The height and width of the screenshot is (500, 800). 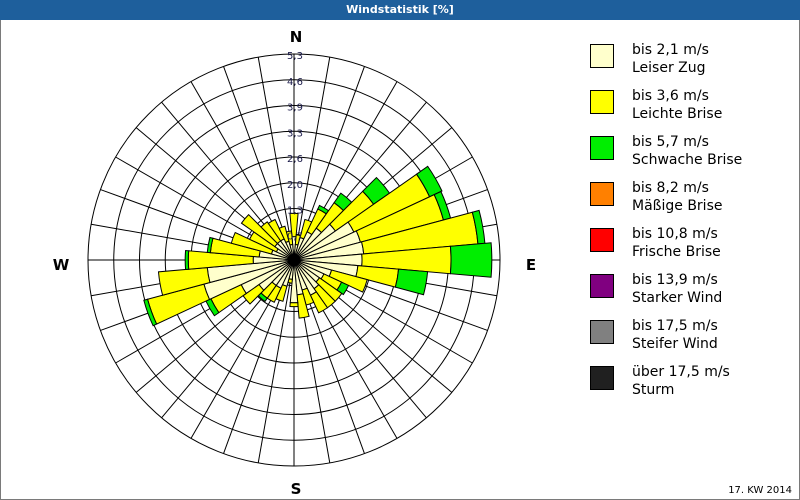 I want to click on week-label: 17. KW 2014, so click(x=760, y=490).